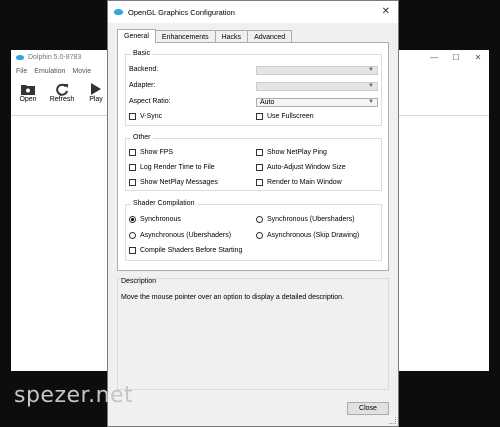  I want to click on shader-async-ubershaders-label: Asynchronous (Ubershaders), so click(186, 235).